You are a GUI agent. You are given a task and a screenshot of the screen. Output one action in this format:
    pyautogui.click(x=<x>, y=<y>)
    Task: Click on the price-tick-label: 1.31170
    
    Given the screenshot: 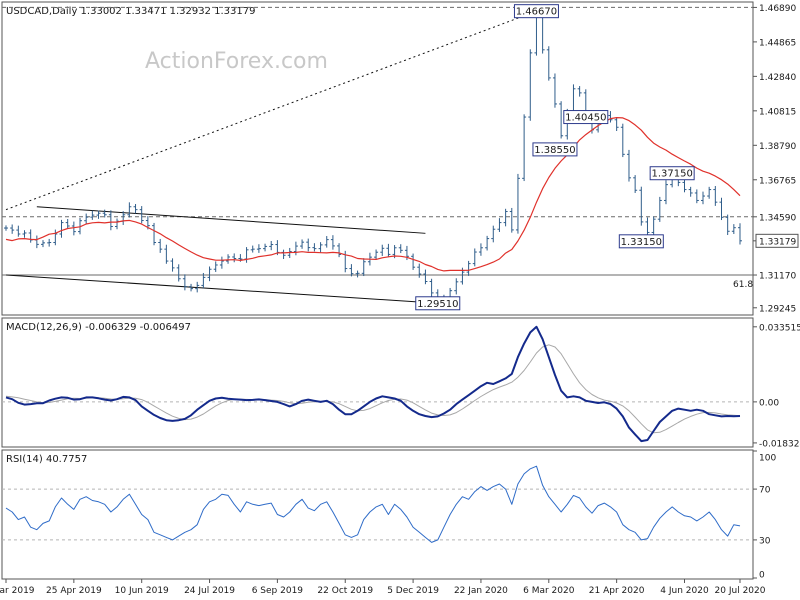 What is the action you would take?
    pyautogui.click(x=777, y=277)
    